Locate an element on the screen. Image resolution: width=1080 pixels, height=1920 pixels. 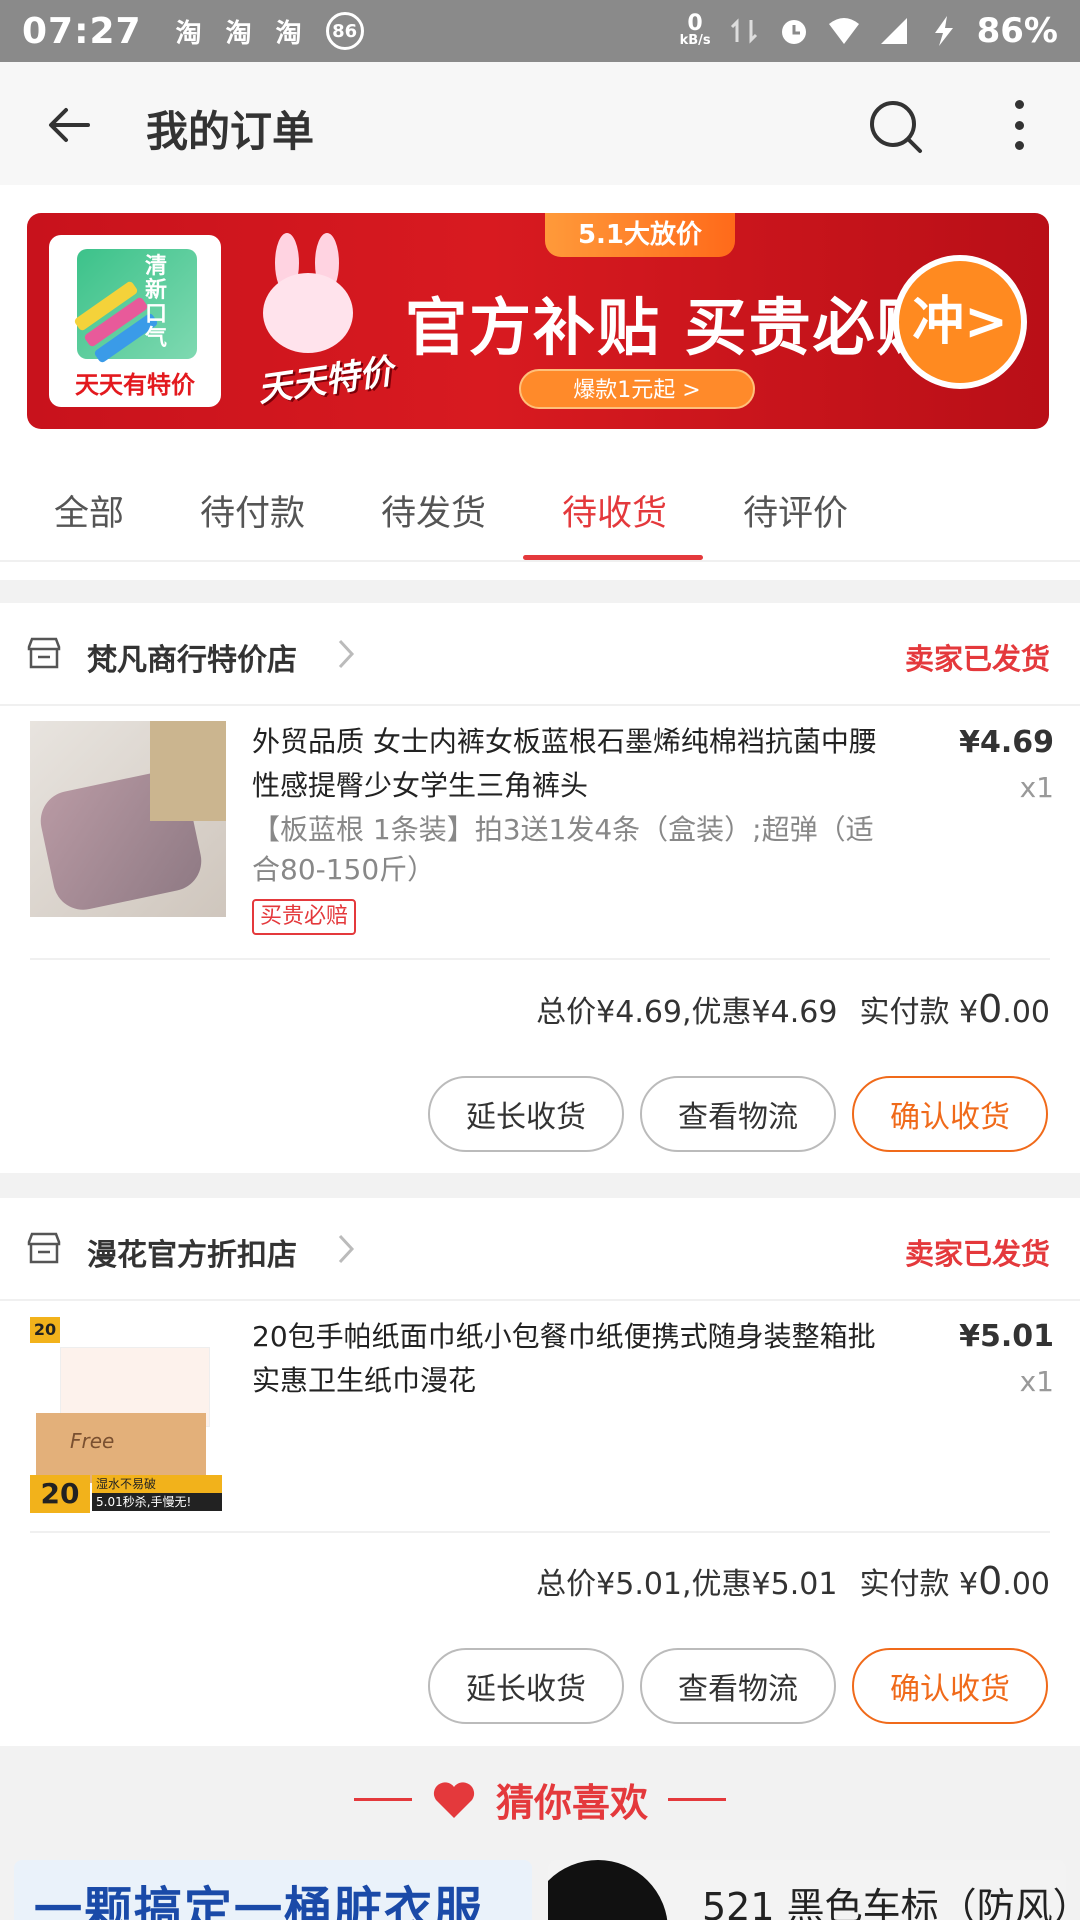
tab-pending-review: 待评价 is located at coordinates (795, 510).